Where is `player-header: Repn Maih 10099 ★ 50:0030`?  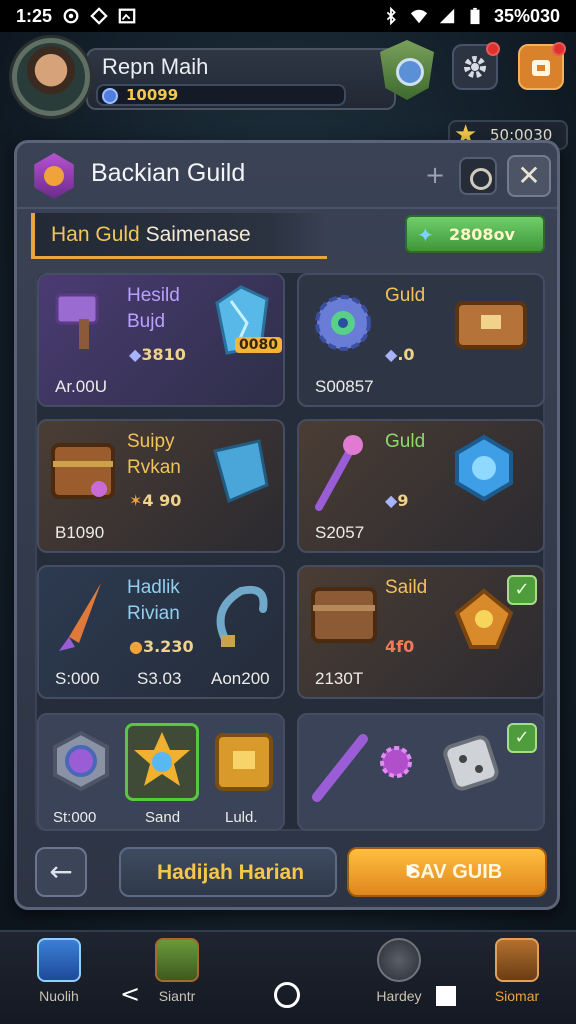
player-header: Repn Maih 10099 ★ 50:0030 is located at coordinates (288, 92).